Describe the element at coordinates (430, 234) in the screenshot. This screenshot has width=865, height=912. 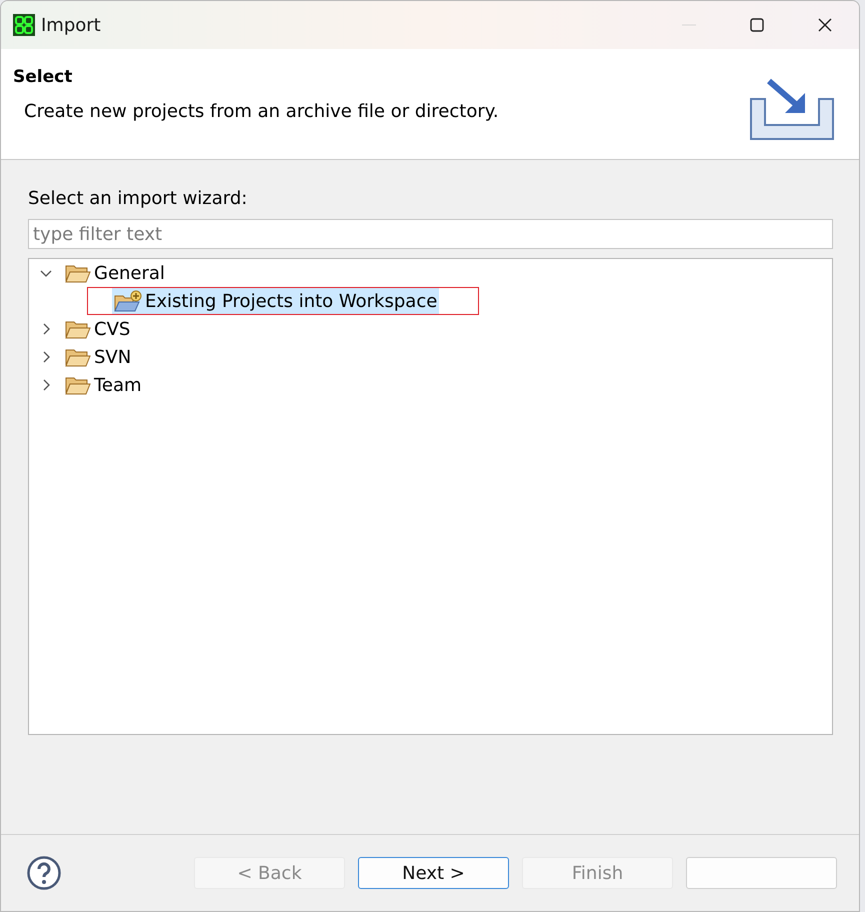
I see `filter-field: type filter text` at that location.